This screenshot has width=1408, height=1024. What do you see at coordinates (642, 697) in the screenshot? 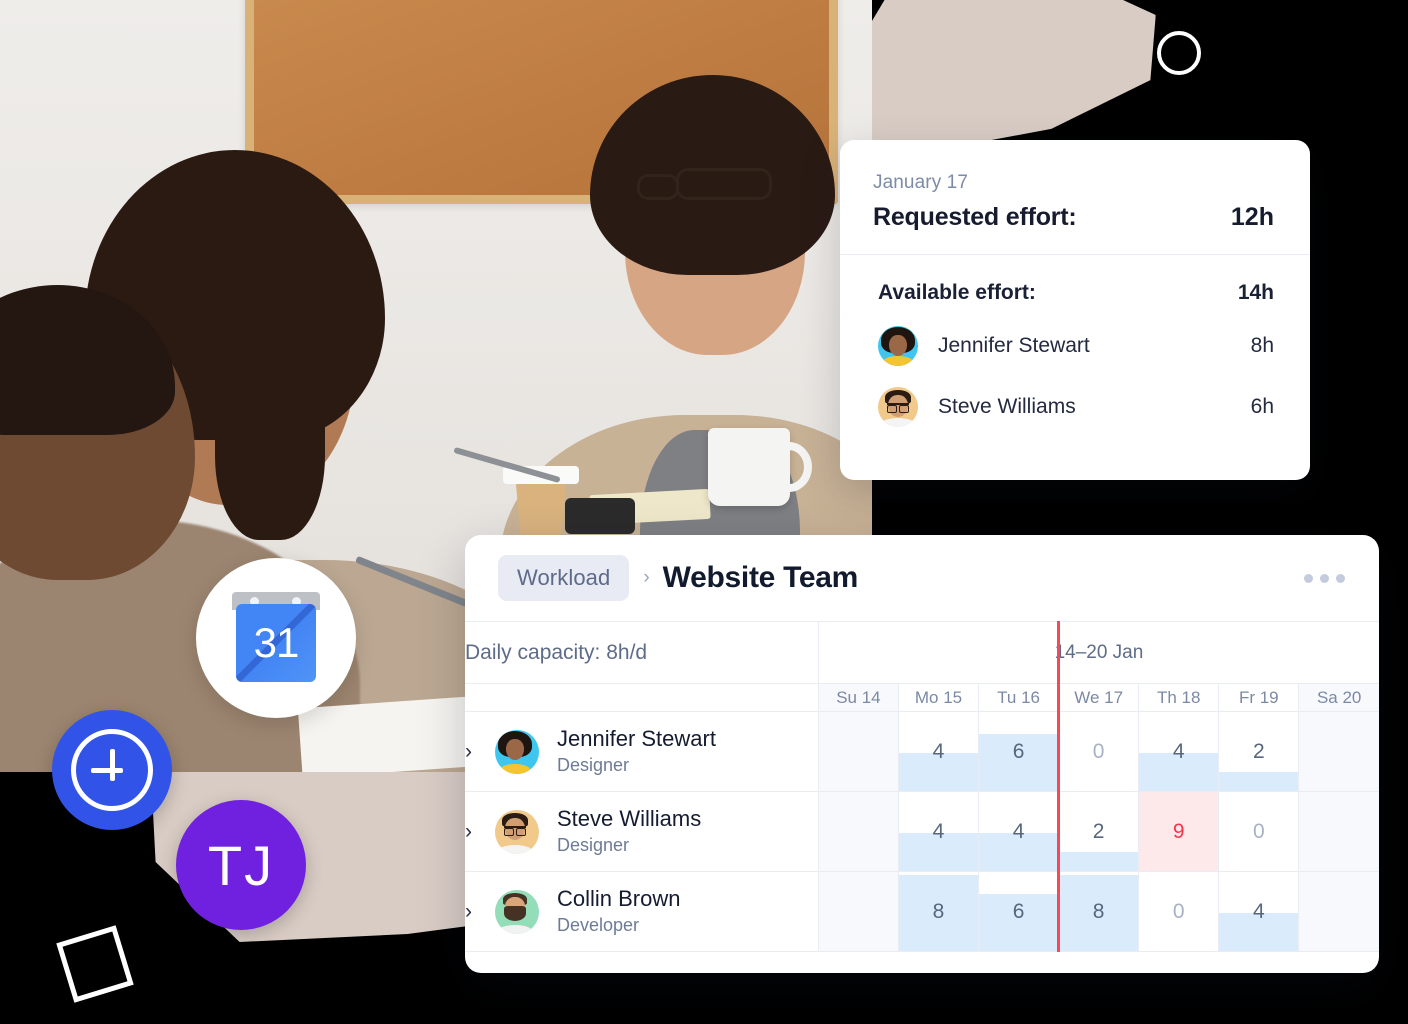
I see `day-header-spacer` at bounding box center [642, 697].